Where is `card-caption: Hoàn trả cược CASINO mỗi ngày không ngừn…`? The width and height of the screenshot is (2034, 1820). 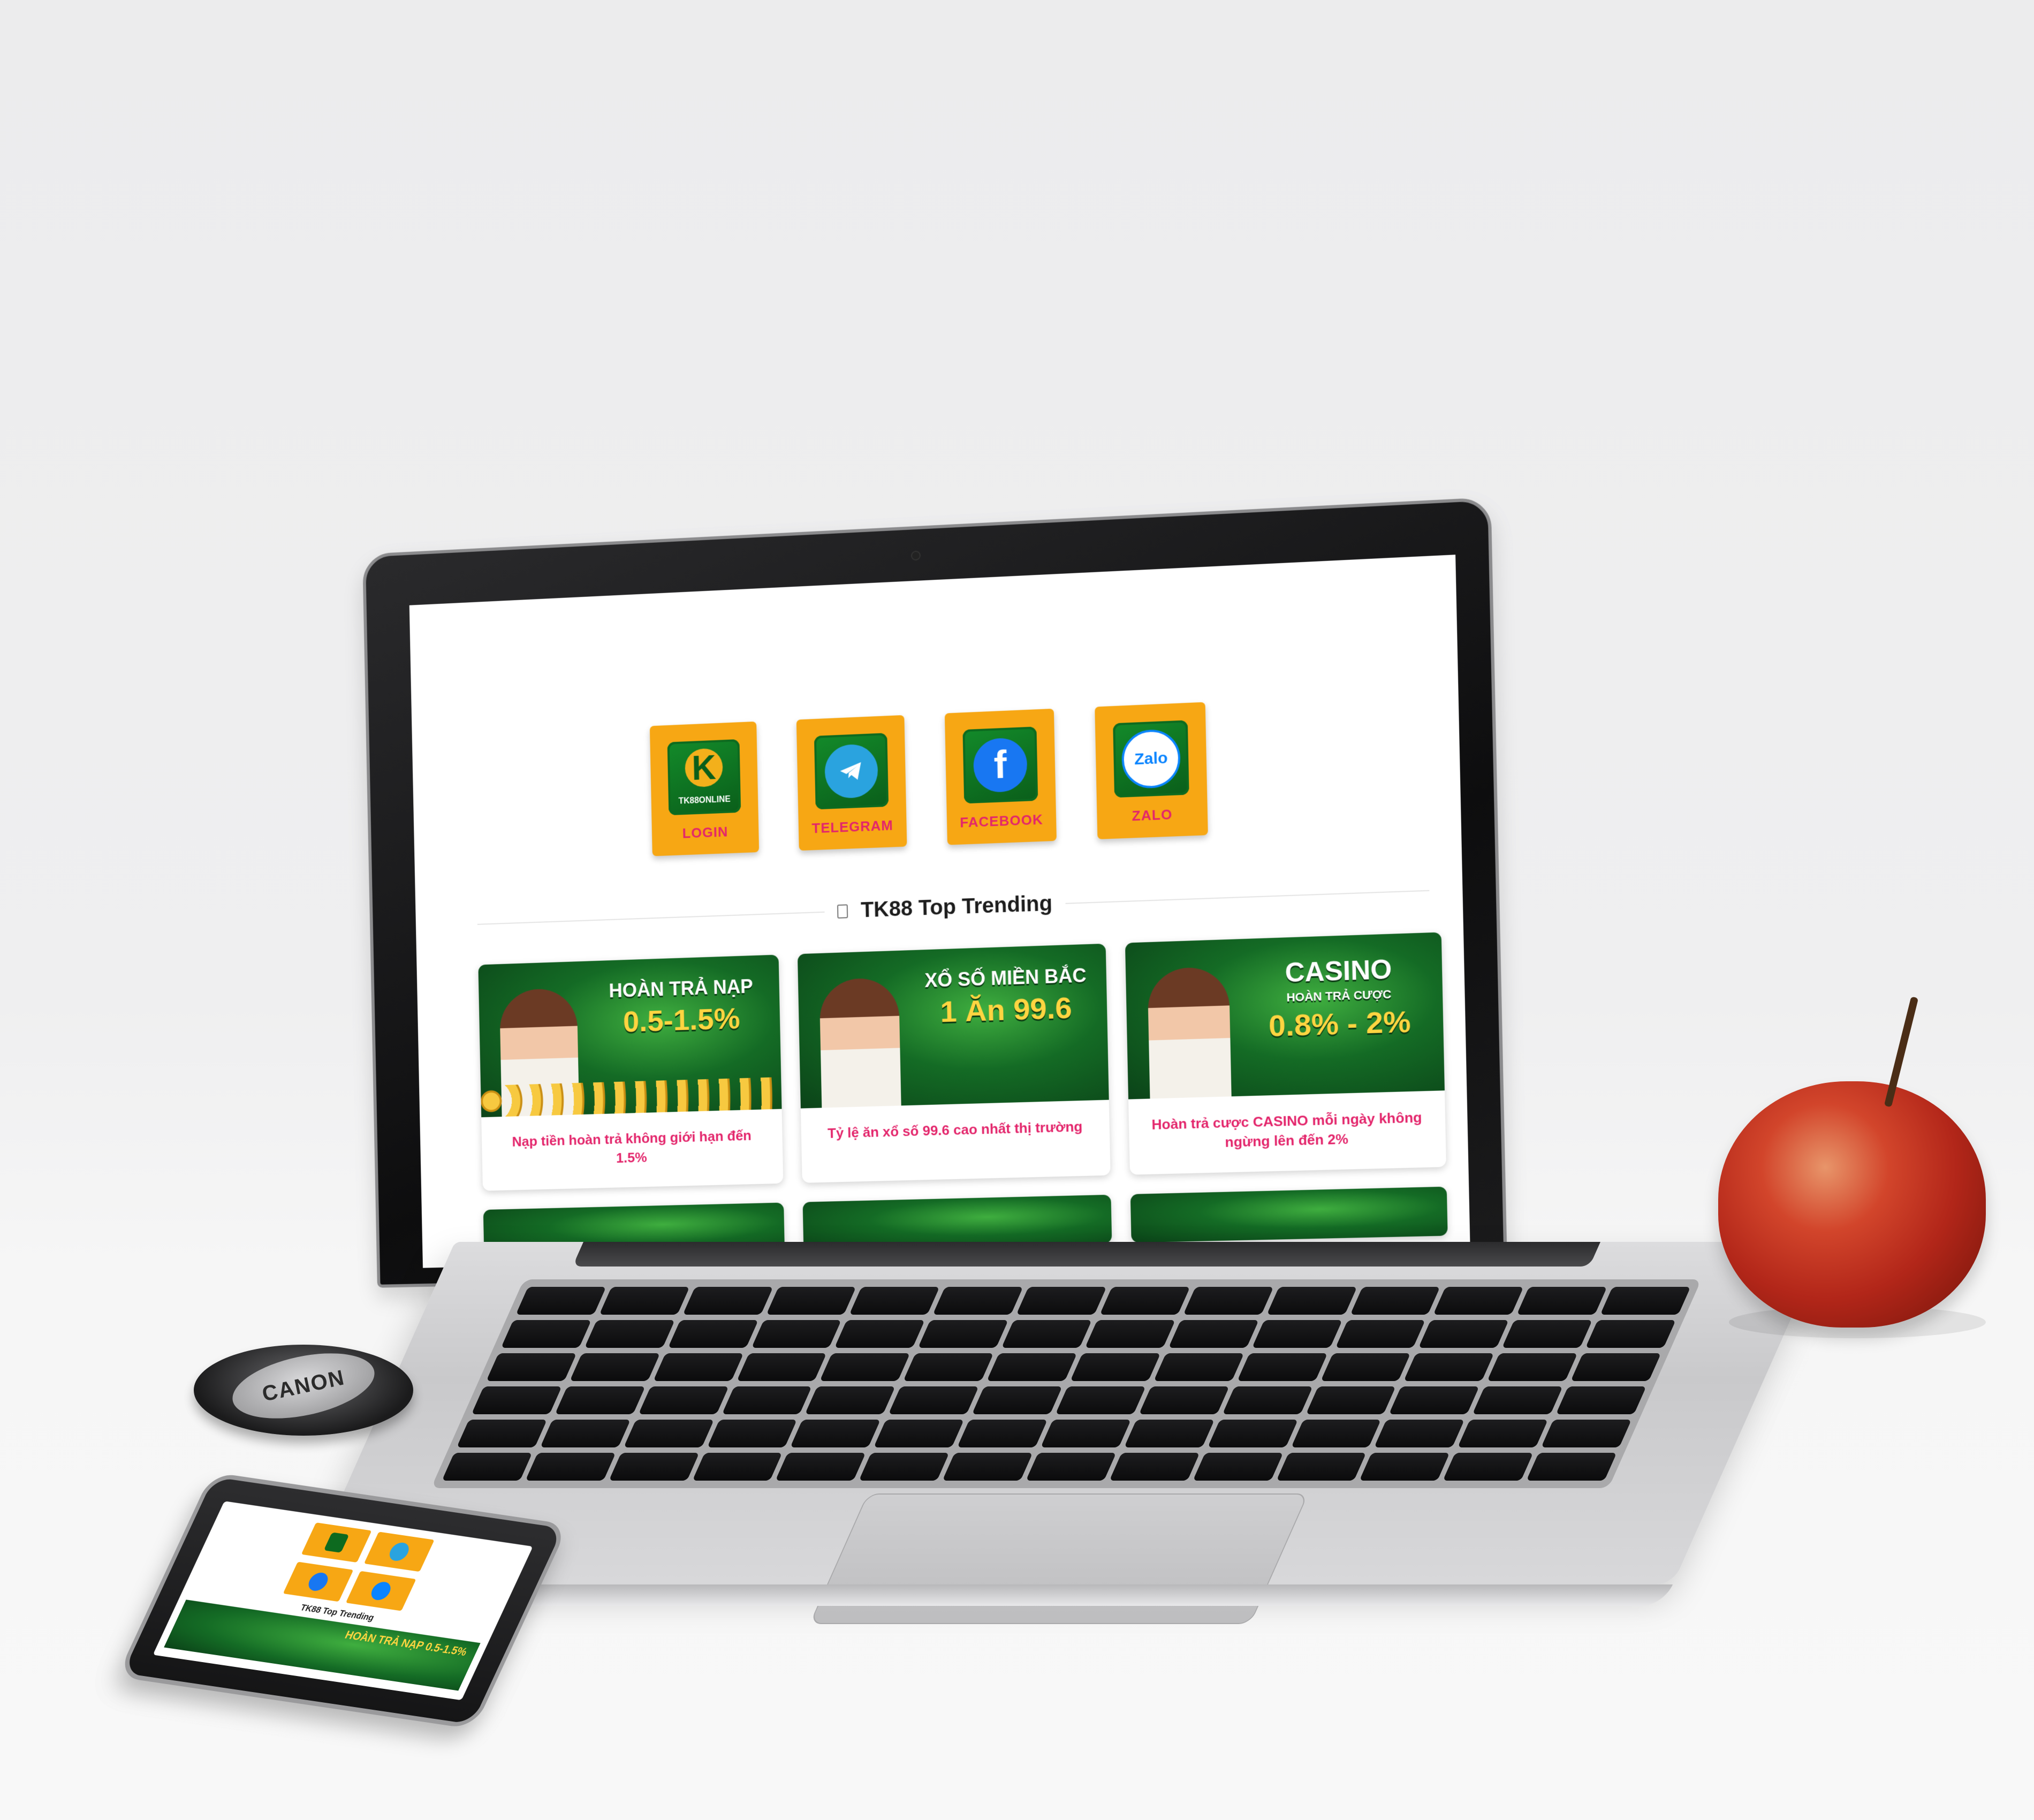 card-caption: Hoàn trả cược CASINO mỗi ngày không ngừn… is located at coordinates (1286, 1130).